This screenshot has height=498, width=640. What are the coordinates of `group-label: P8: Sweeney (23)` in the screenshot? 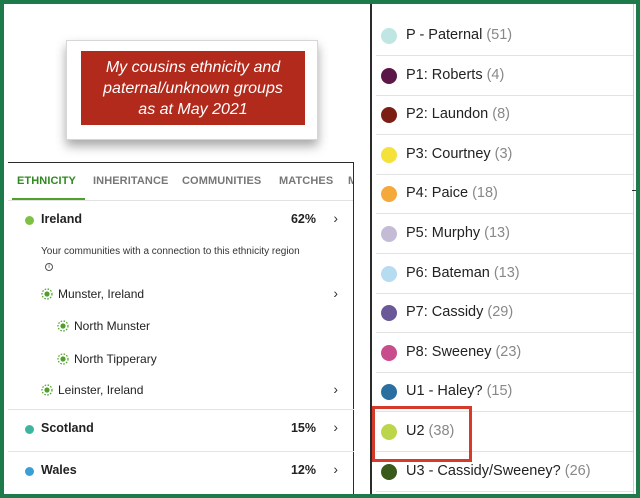 It's located at (463, 352).